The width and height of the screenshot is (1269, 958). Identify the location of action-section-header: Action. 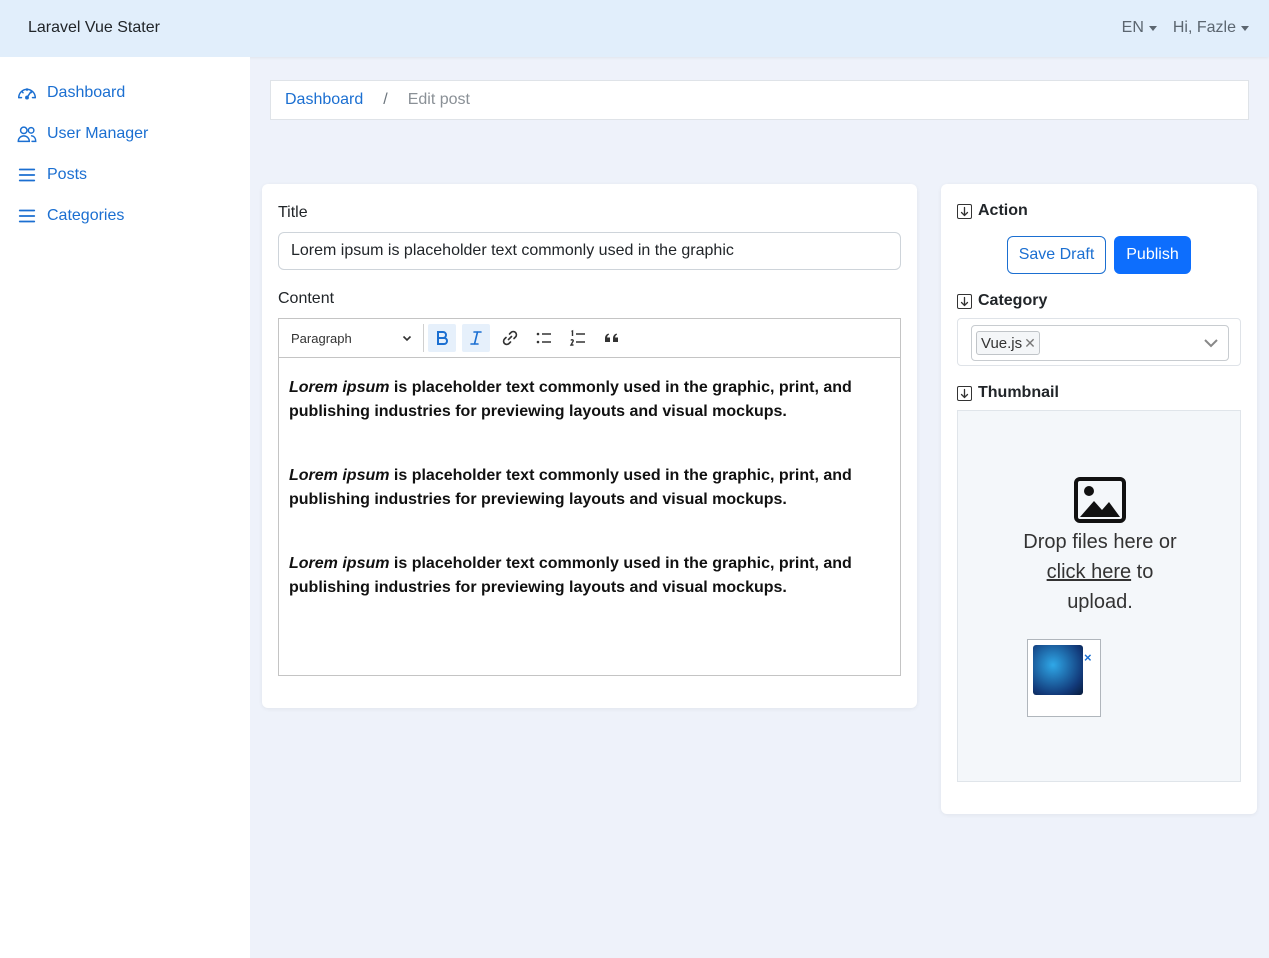
(992, 211).